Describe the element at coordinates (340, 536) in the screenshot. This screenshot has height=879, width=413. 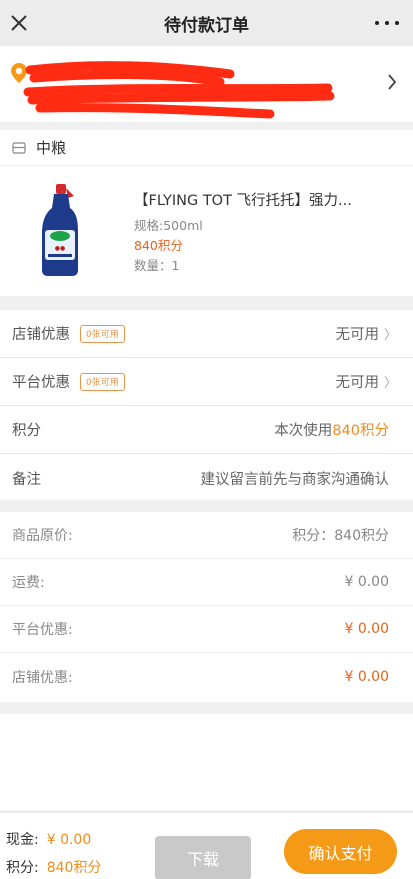
I see `summary-value: 积分：840积分` at that location.